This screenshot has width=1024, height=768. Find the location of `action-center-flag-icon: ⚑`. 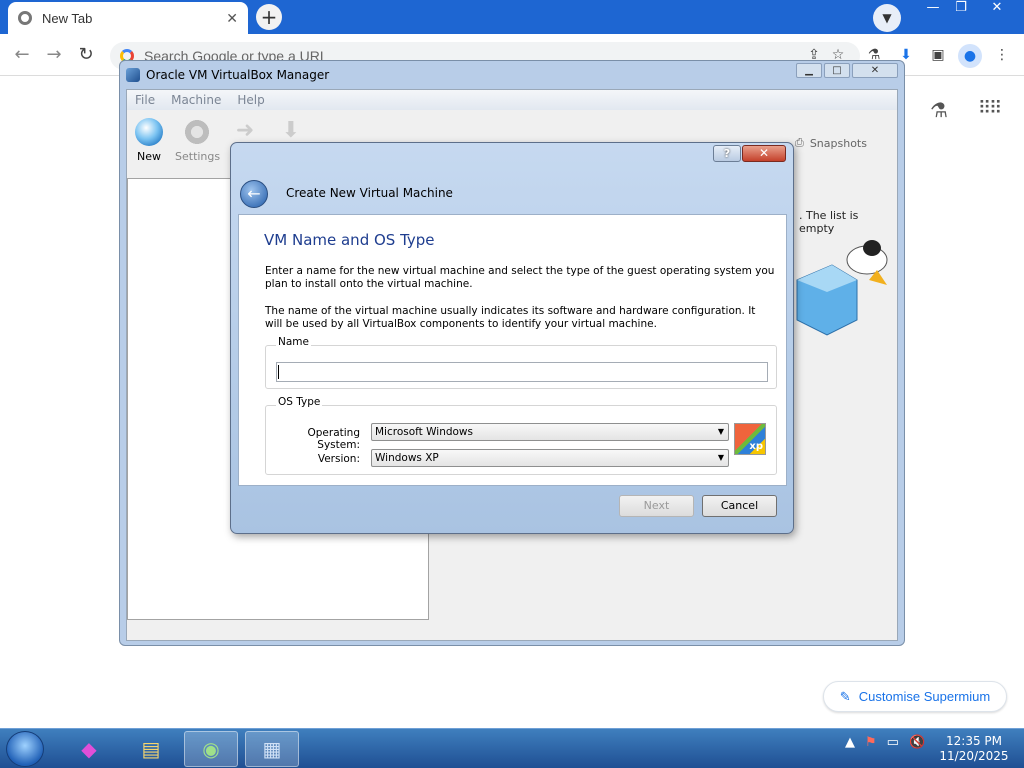

action-center-flag-icon: ⚑ is located at coordinates (871, 742).